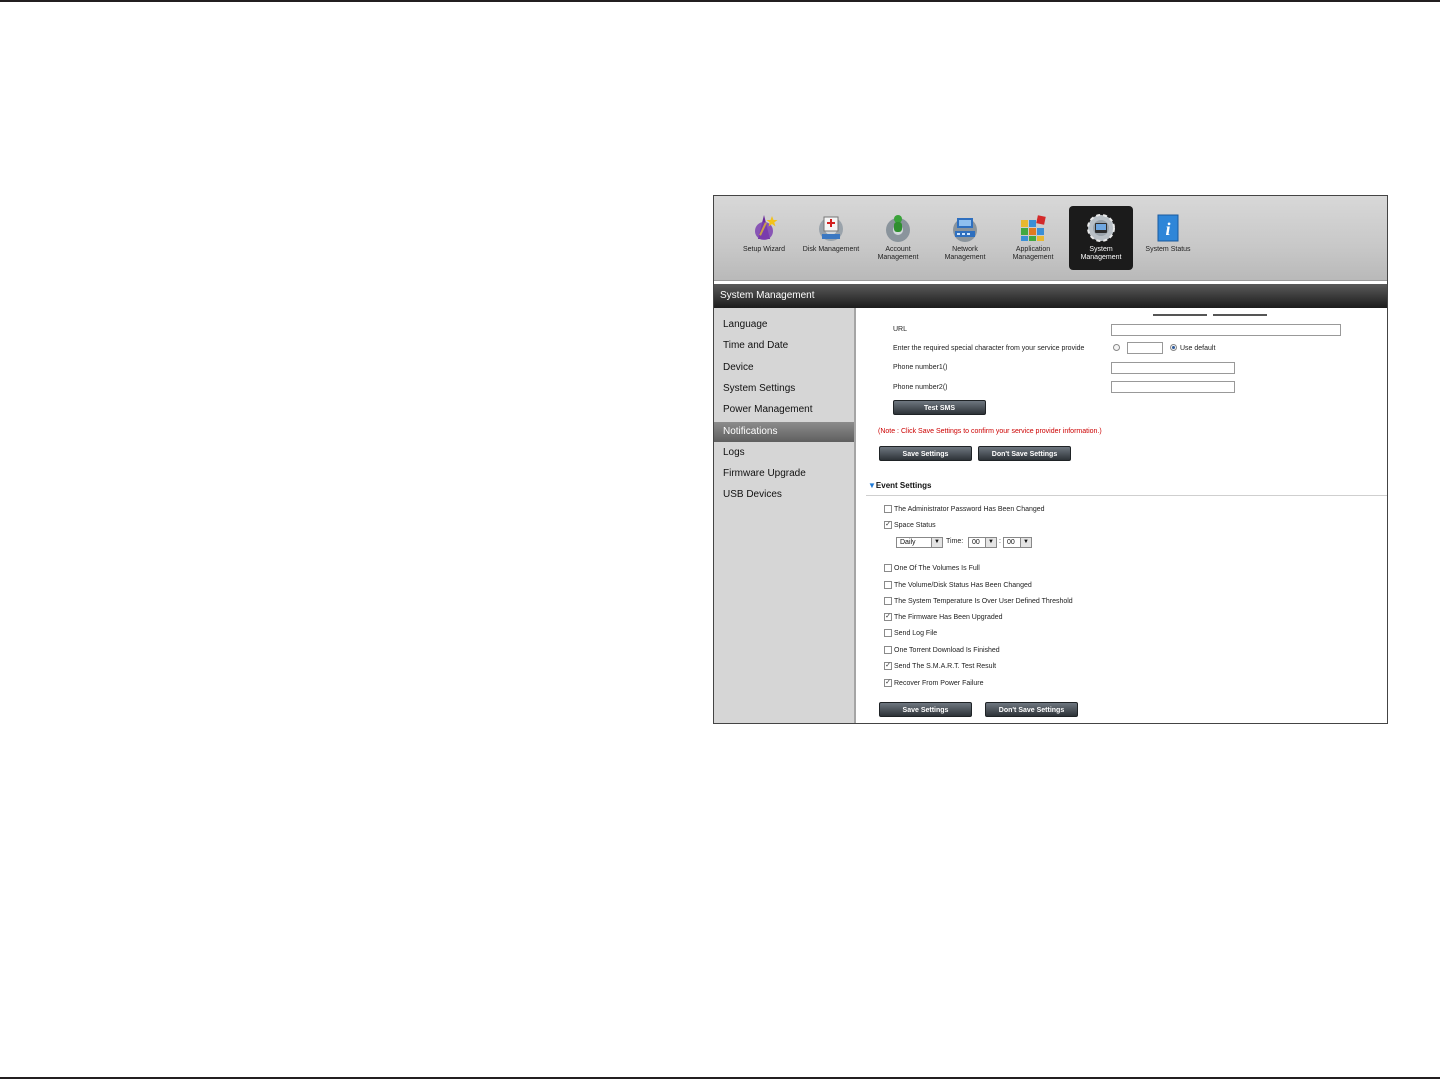 This screenshot has height=1081, width=1440. What do you see at coordinates (888, 525) in the screenshot?
I see `event-checkbox-space-status: ✓` at bounding box center [888, 525].